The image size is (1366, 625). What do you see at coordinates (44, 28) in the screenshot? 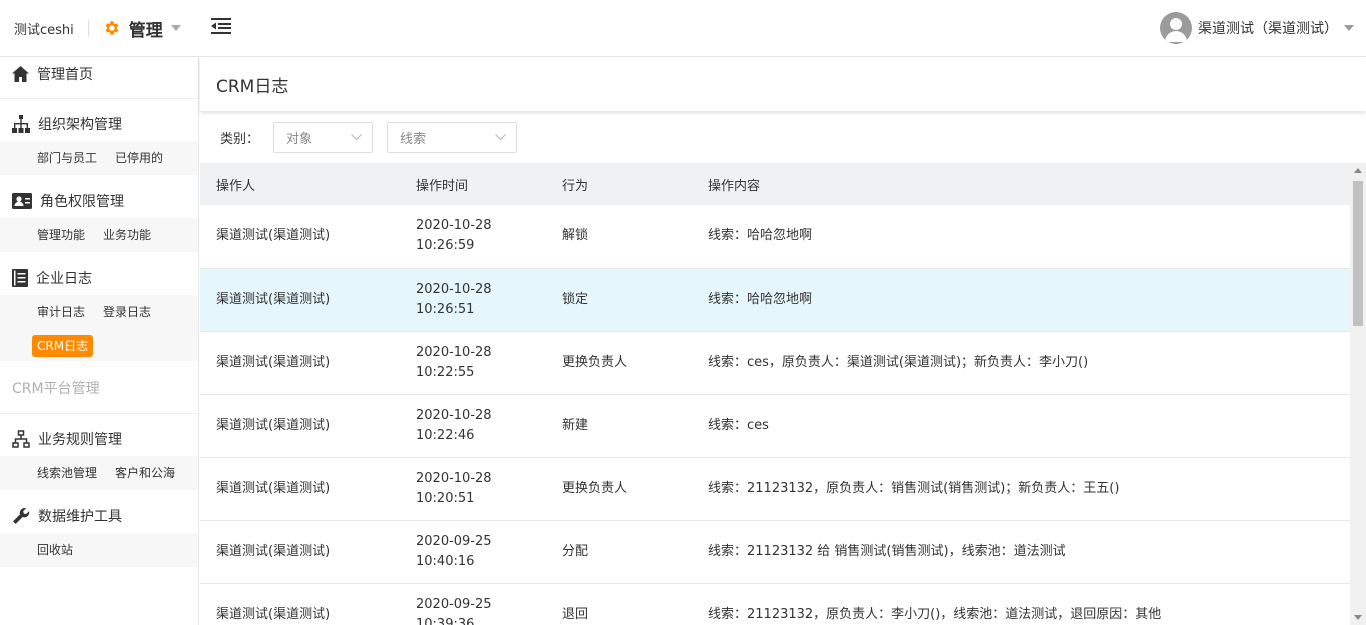
I see `company-name: 测试ceshi` at bounding box center [44, 28].